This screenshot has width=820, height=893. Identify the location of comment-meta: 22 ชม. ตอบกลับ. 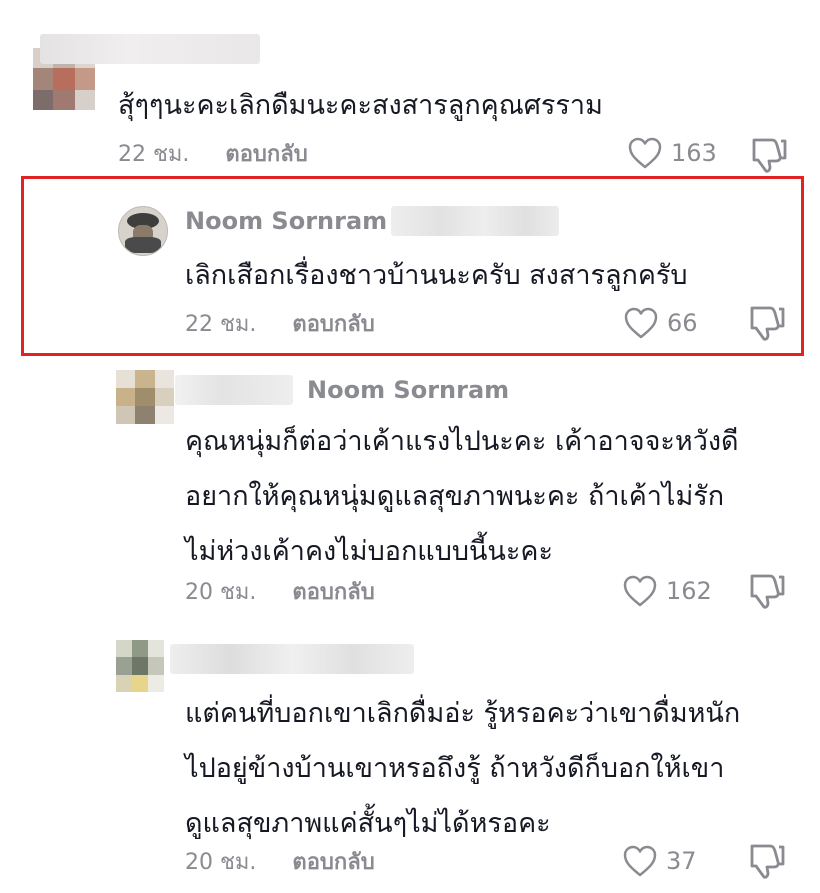
(213, 153).